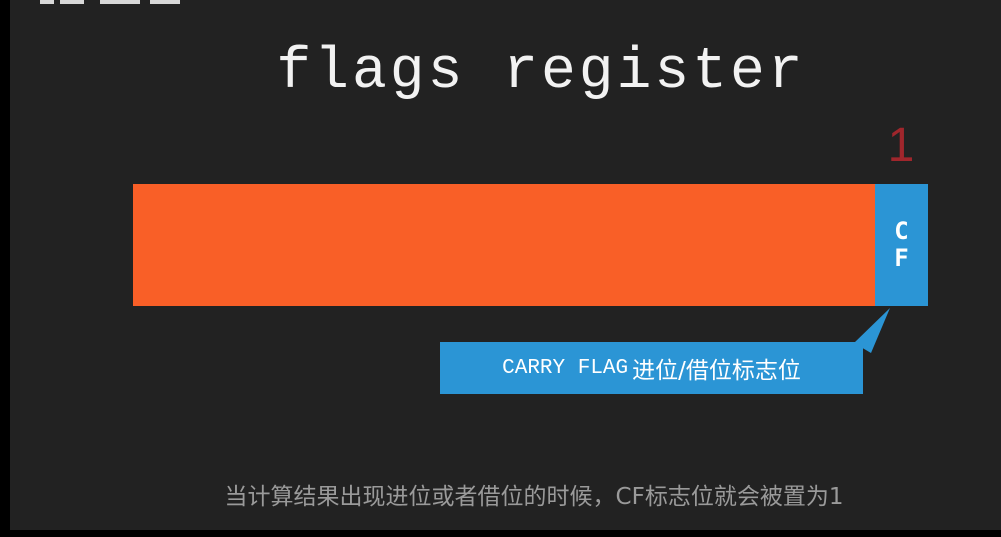  I want to click on callout-label-cn: 进位/借位标志位, so click(716, 371).